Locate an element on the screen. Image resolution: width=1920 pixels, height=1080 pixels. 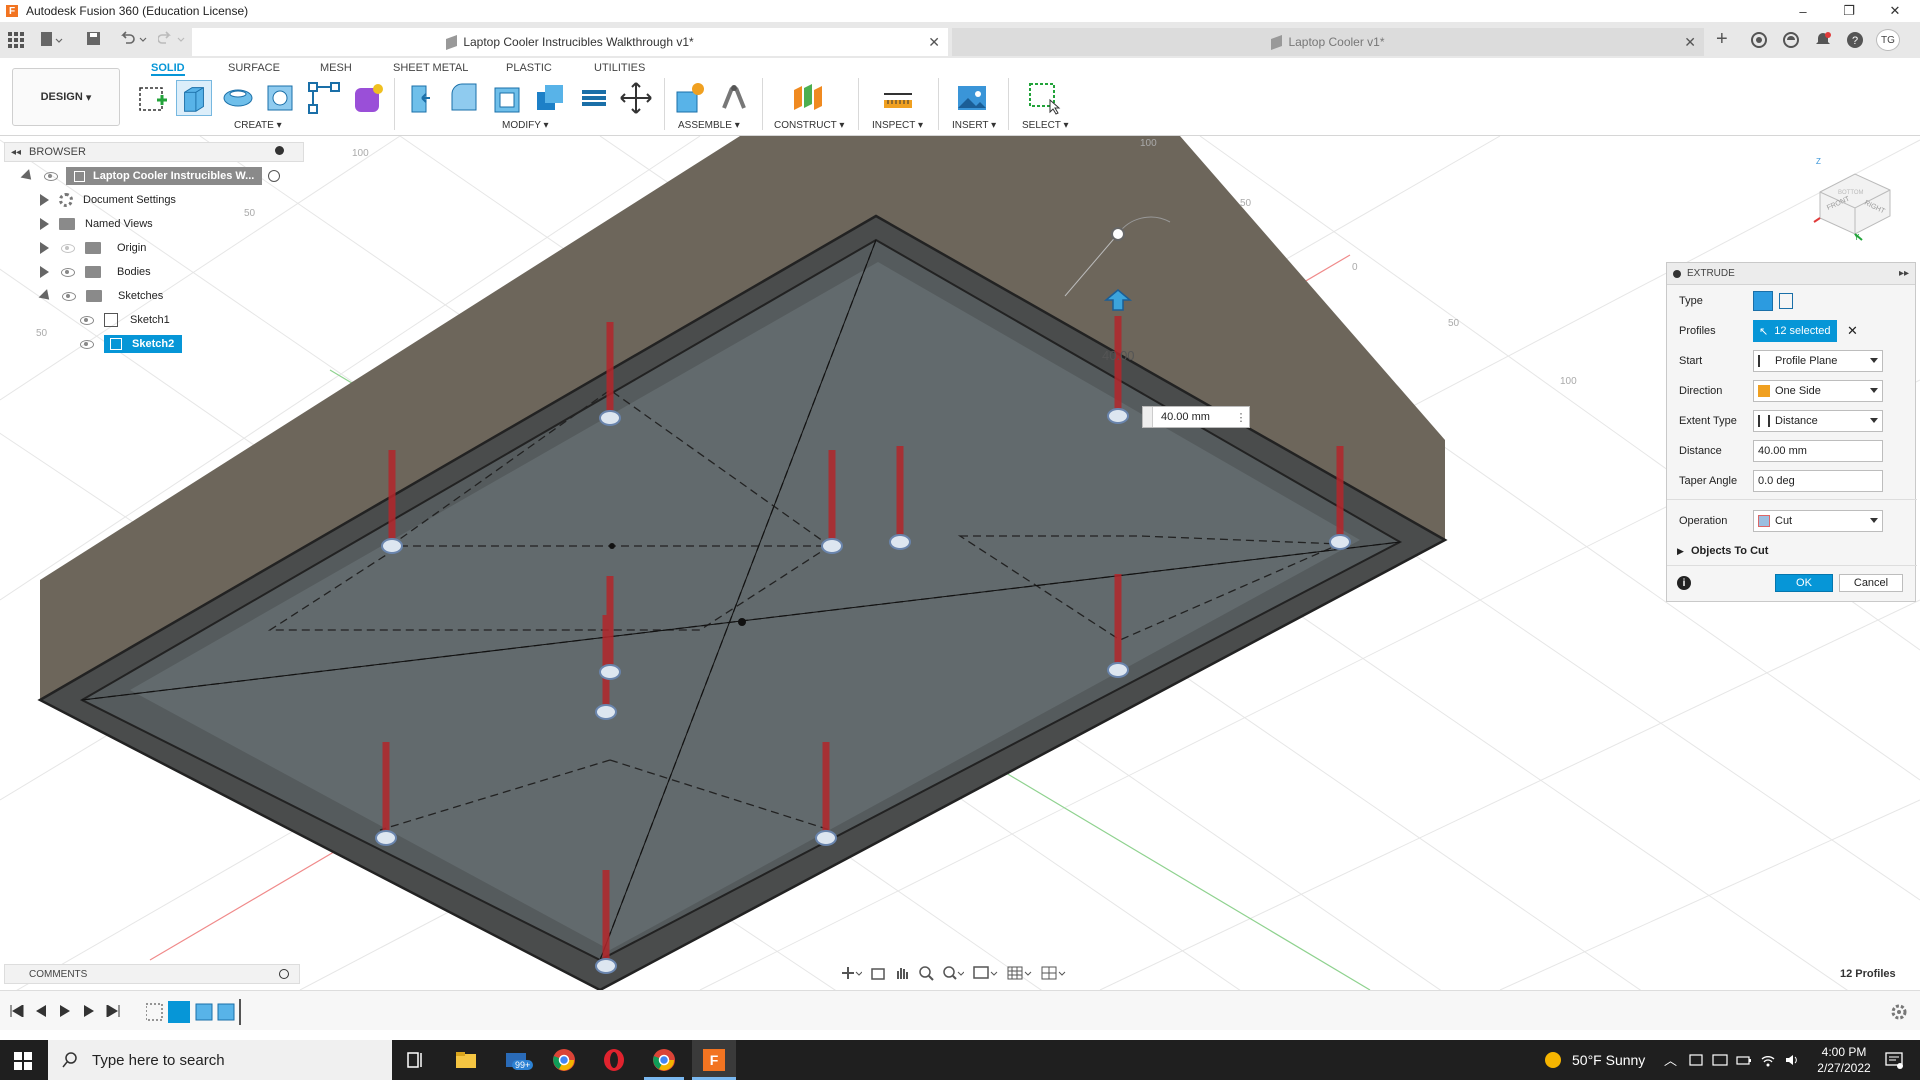
chrome-profile-icon is located at coordinates (664, 1060).